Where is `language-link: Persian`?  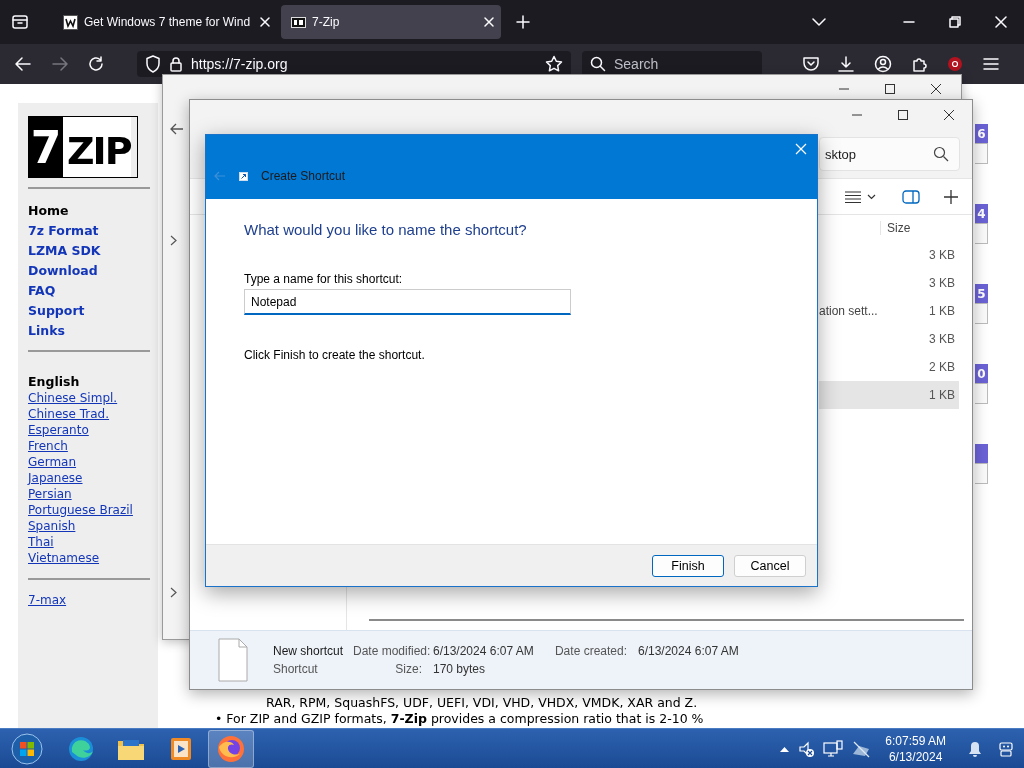 language-link: Persian is located at coordinates (88, 494).